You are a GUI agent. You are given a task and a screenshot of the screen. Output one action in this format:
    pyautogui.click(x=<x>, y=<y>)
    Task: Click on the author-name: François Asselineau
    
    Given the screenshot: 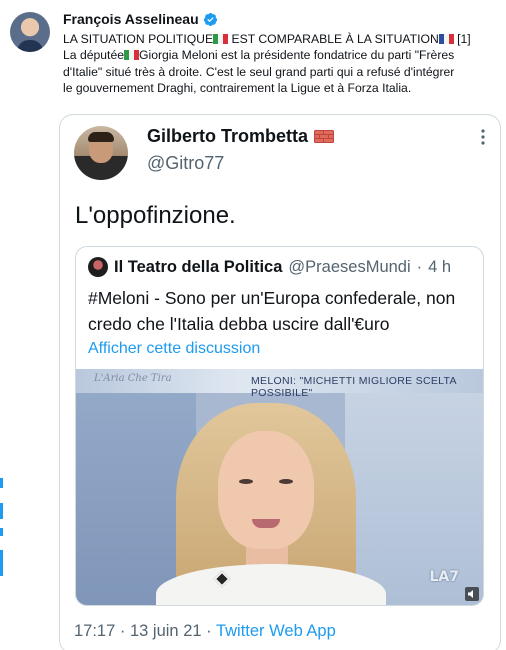 What is the action you would take?
    pyautogui.click(x=131, y=19)
    